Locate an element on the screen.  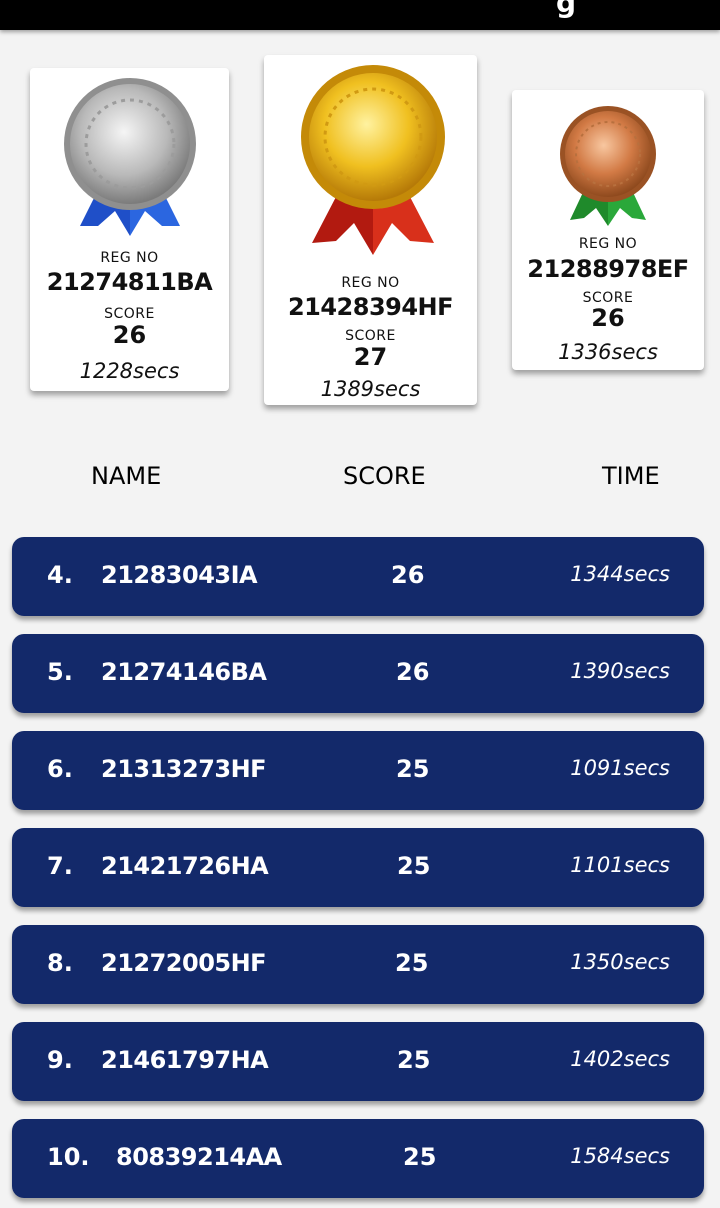
row-time: 1344secs is located at coordinates (620, 574).